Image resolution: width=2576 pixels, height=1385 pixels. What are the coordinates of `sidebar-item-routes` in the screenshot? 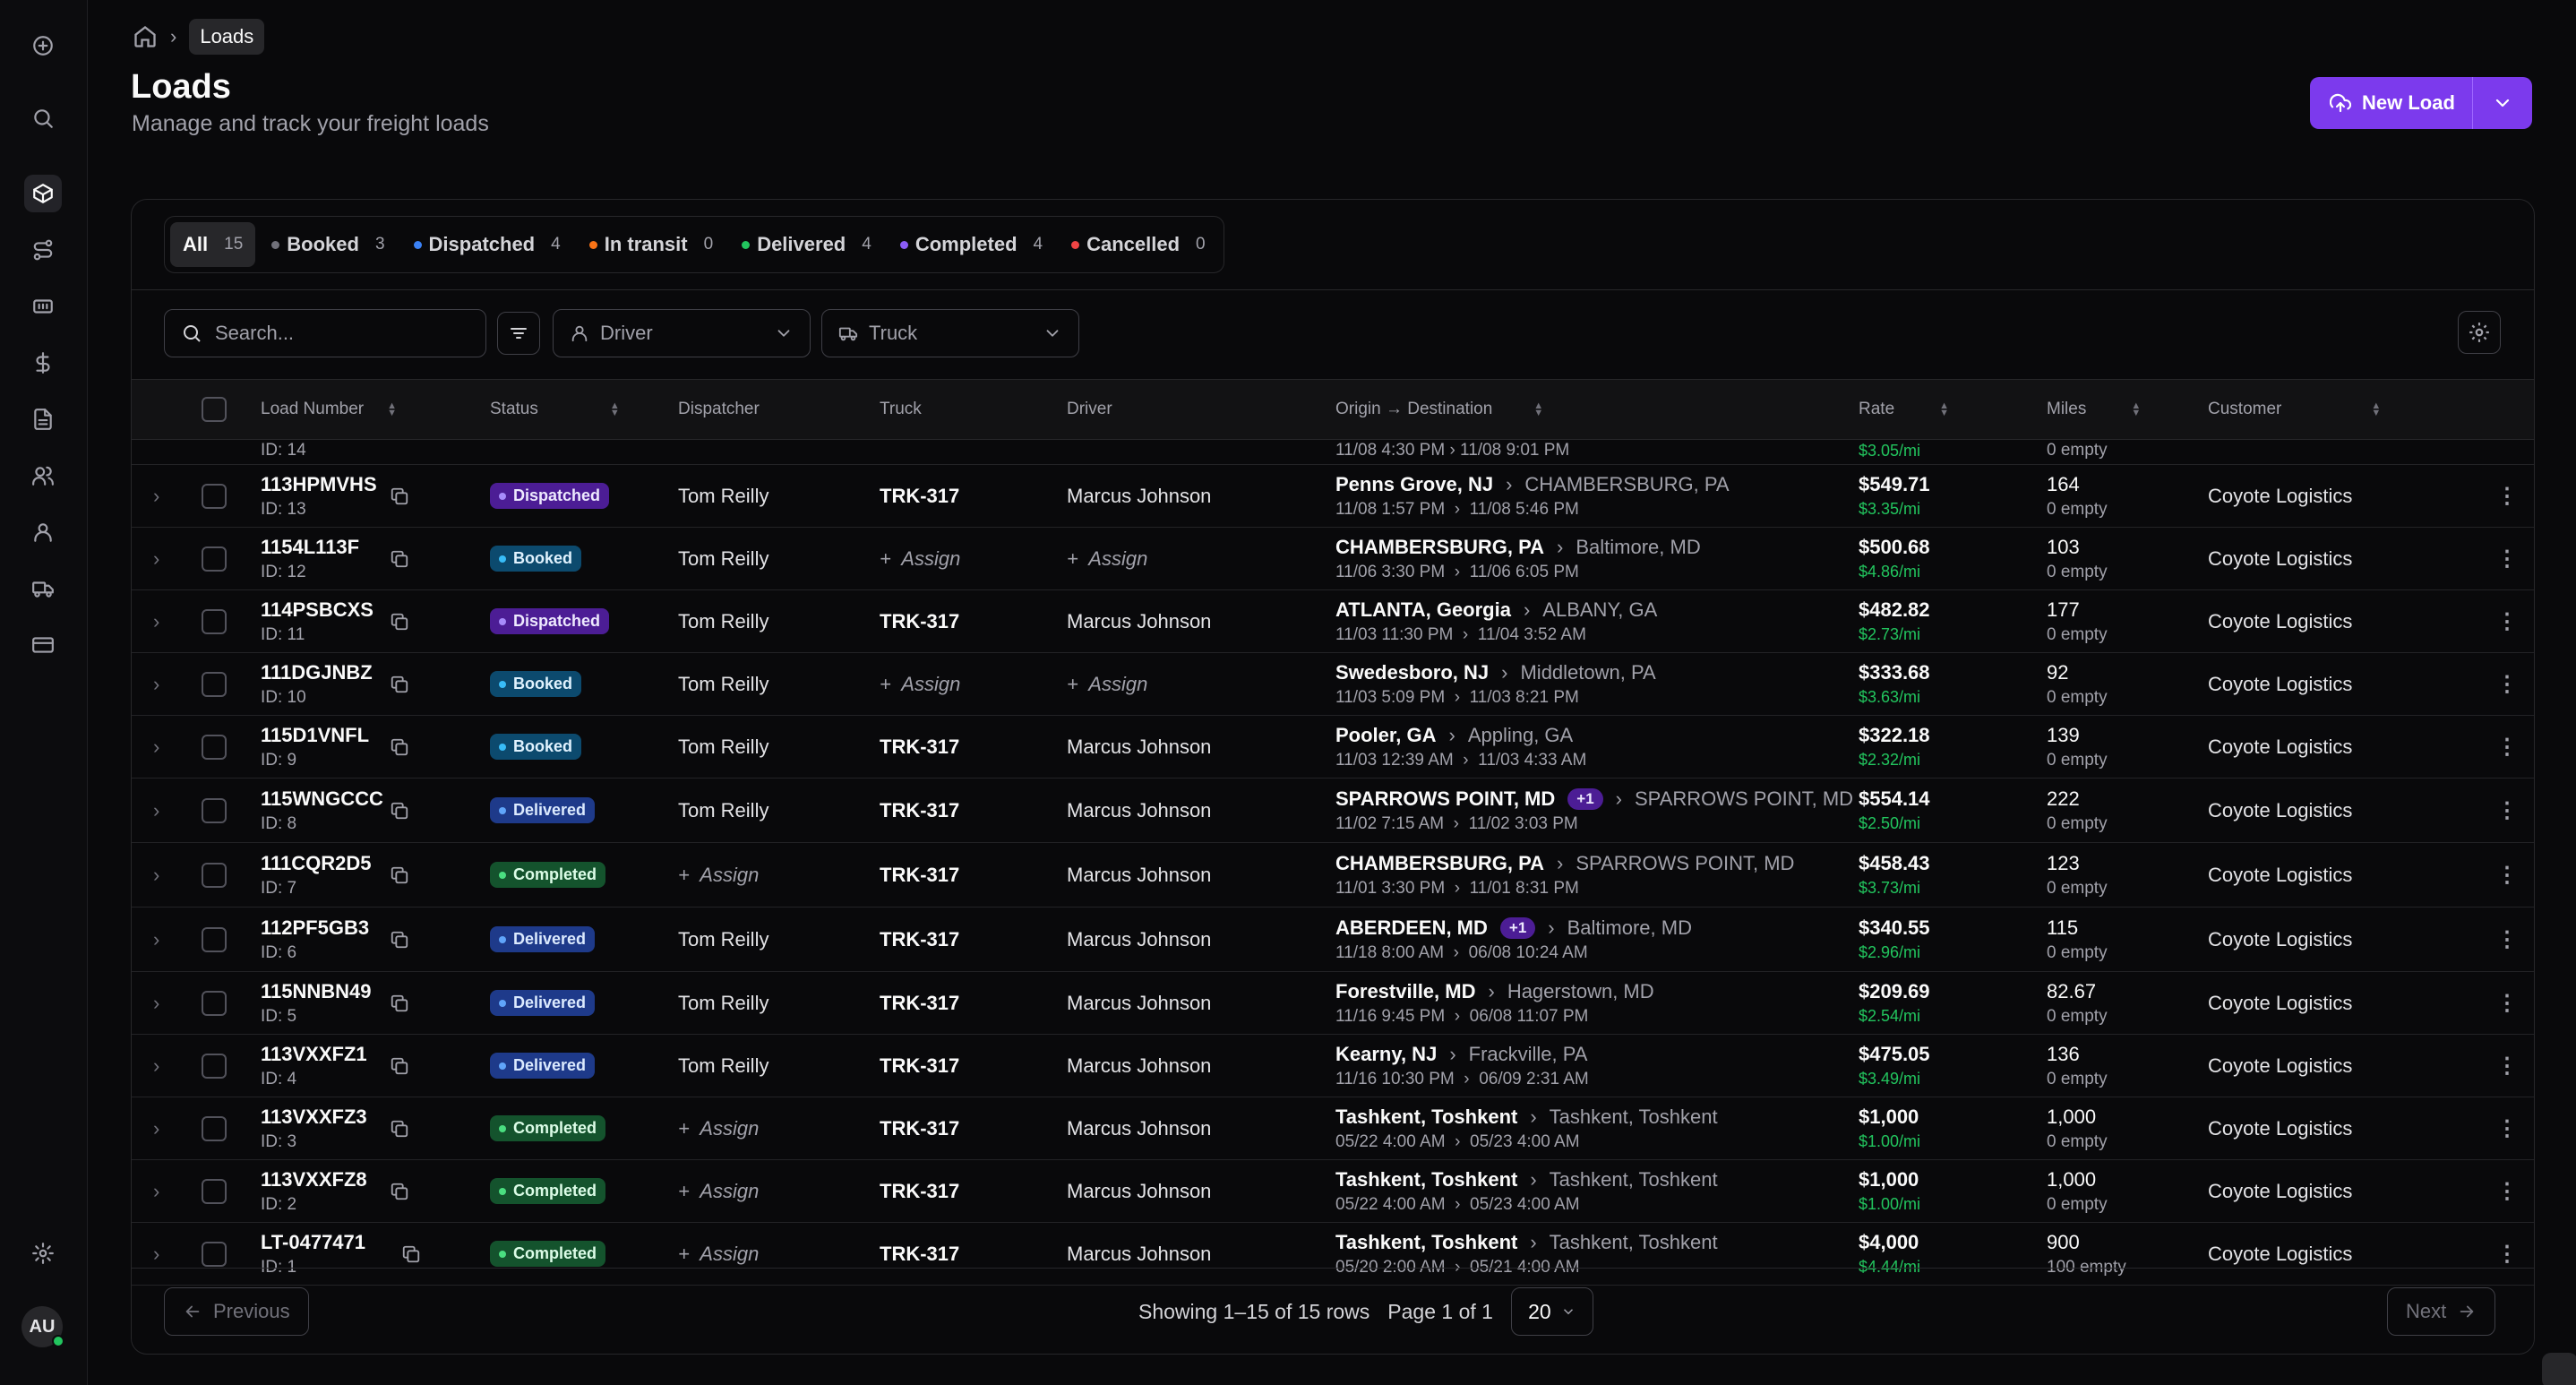 It's located at (43, 250).